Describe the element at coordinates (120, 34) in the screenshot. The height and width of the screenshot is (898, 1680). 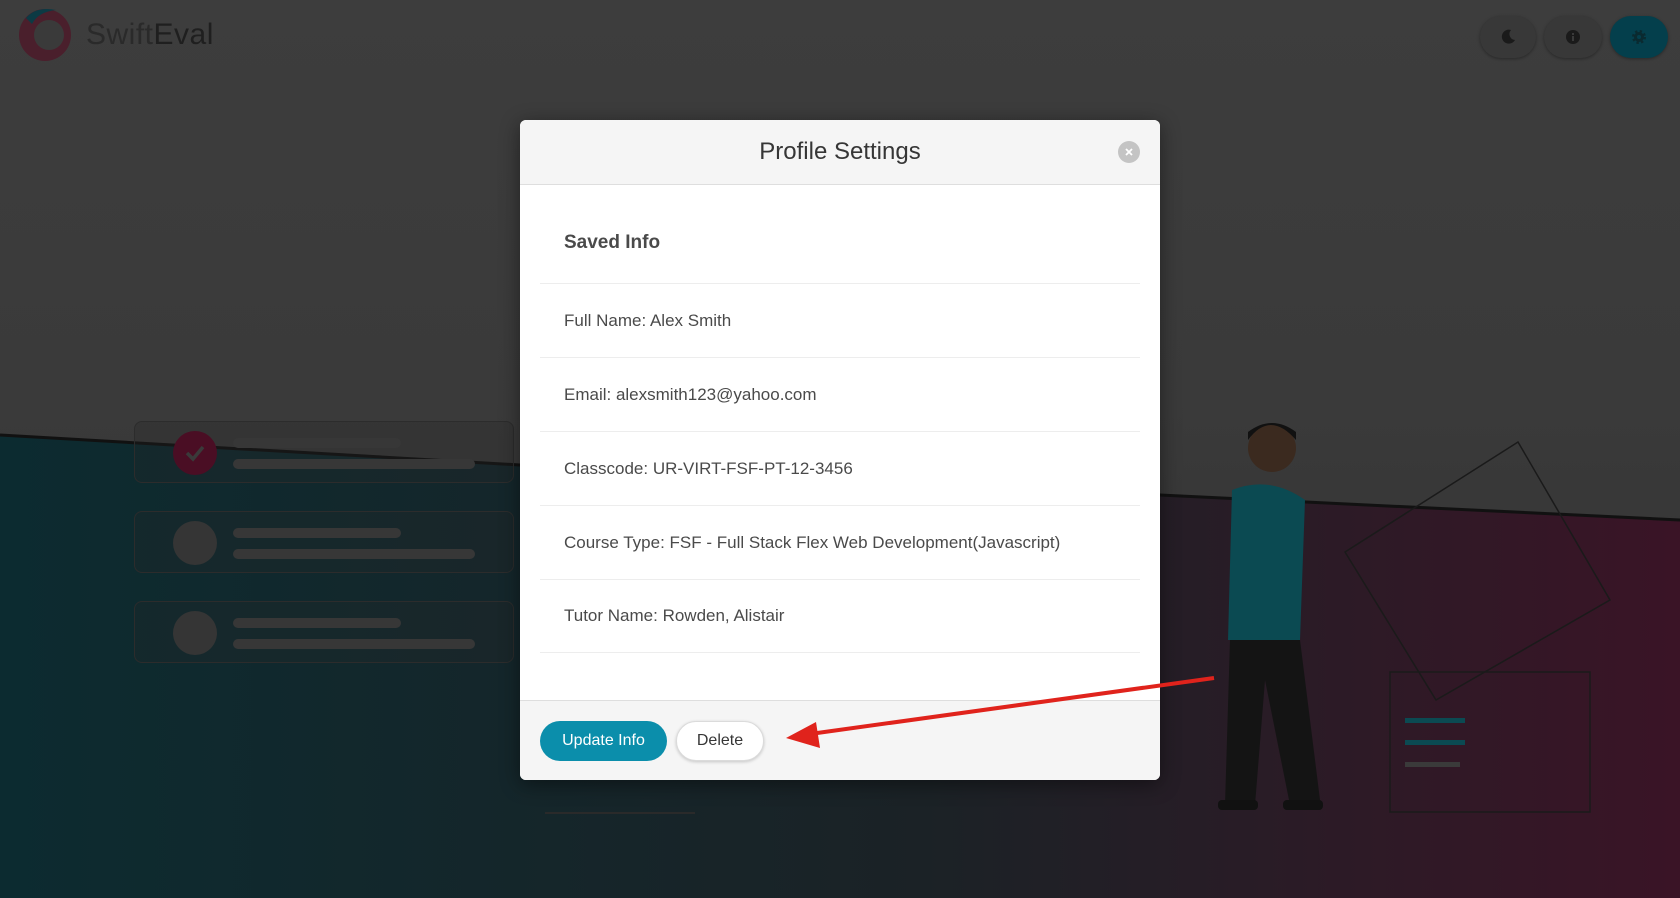
I see `brand-prefix: Swift` at that location.